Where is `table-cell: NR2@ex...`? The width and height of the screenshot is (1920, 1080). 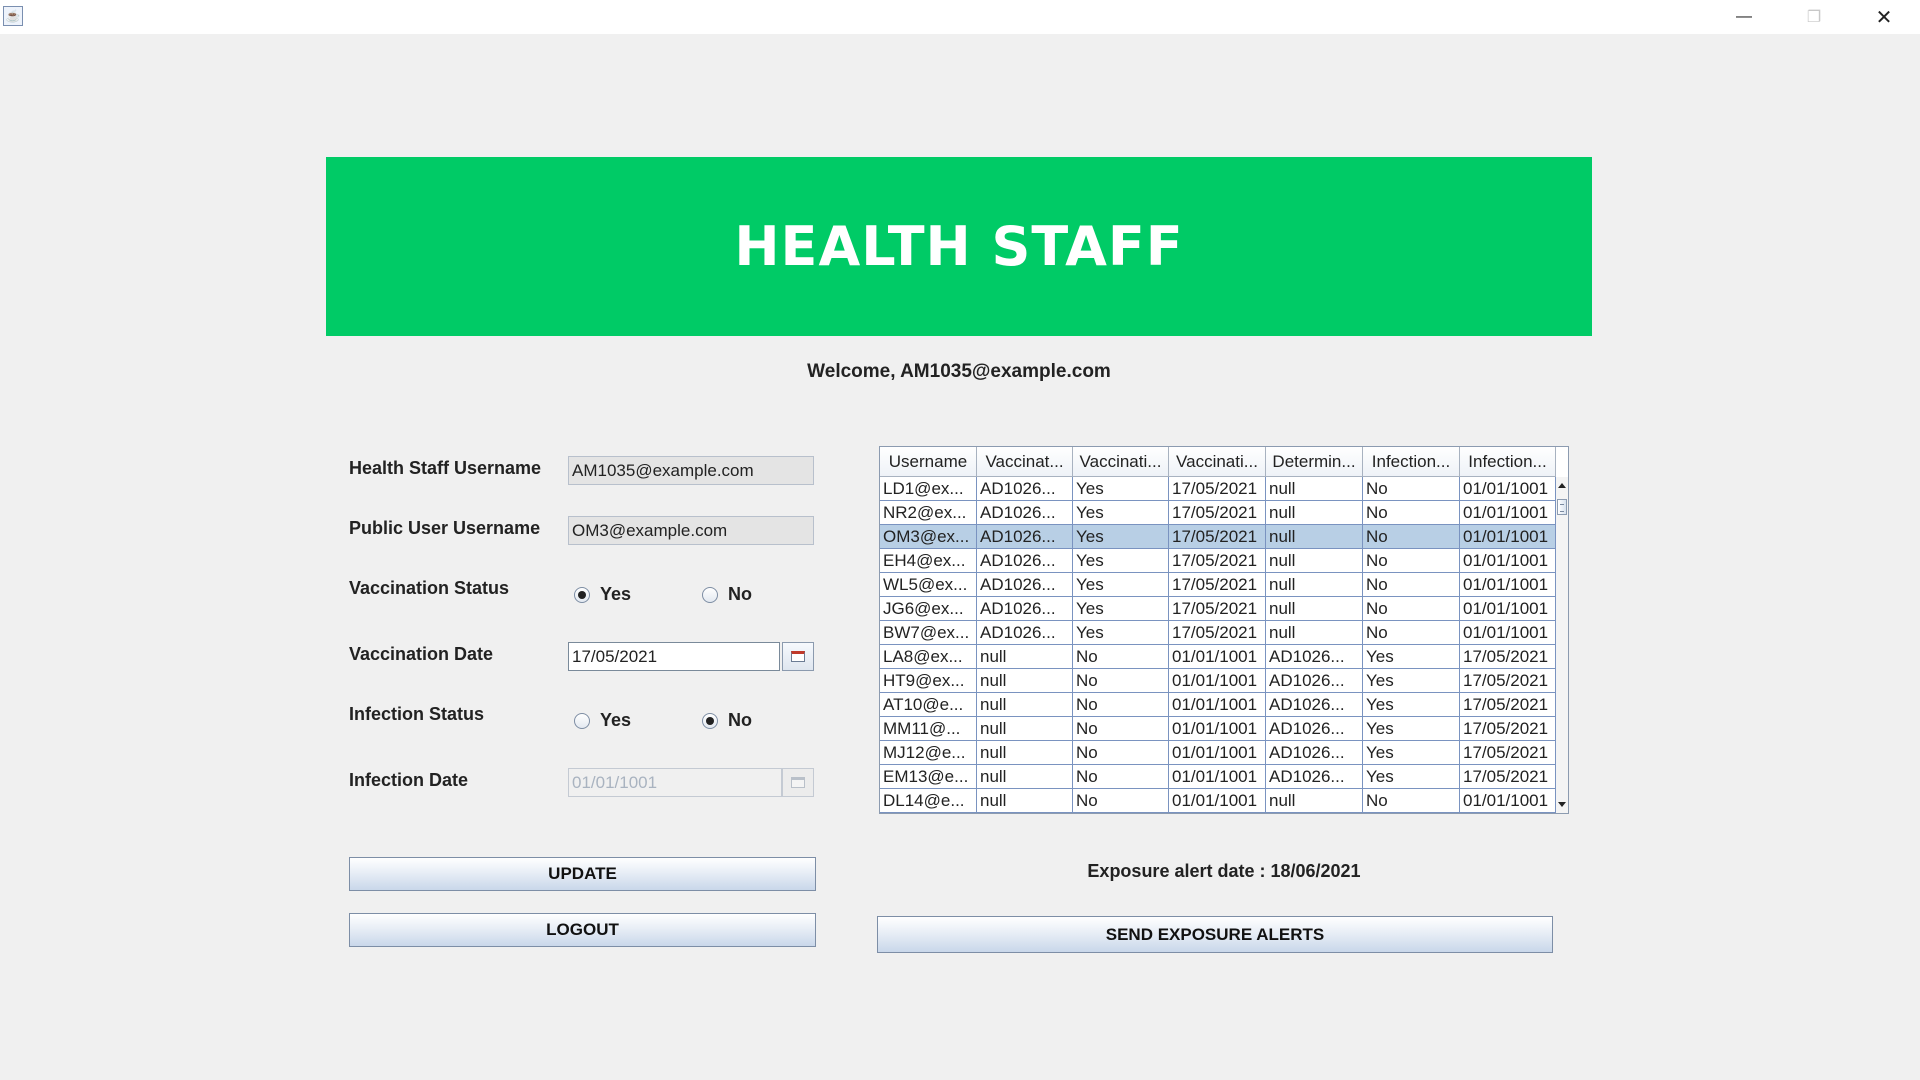 table-cell: NR2@ex... is located at coordinates (928, 513).